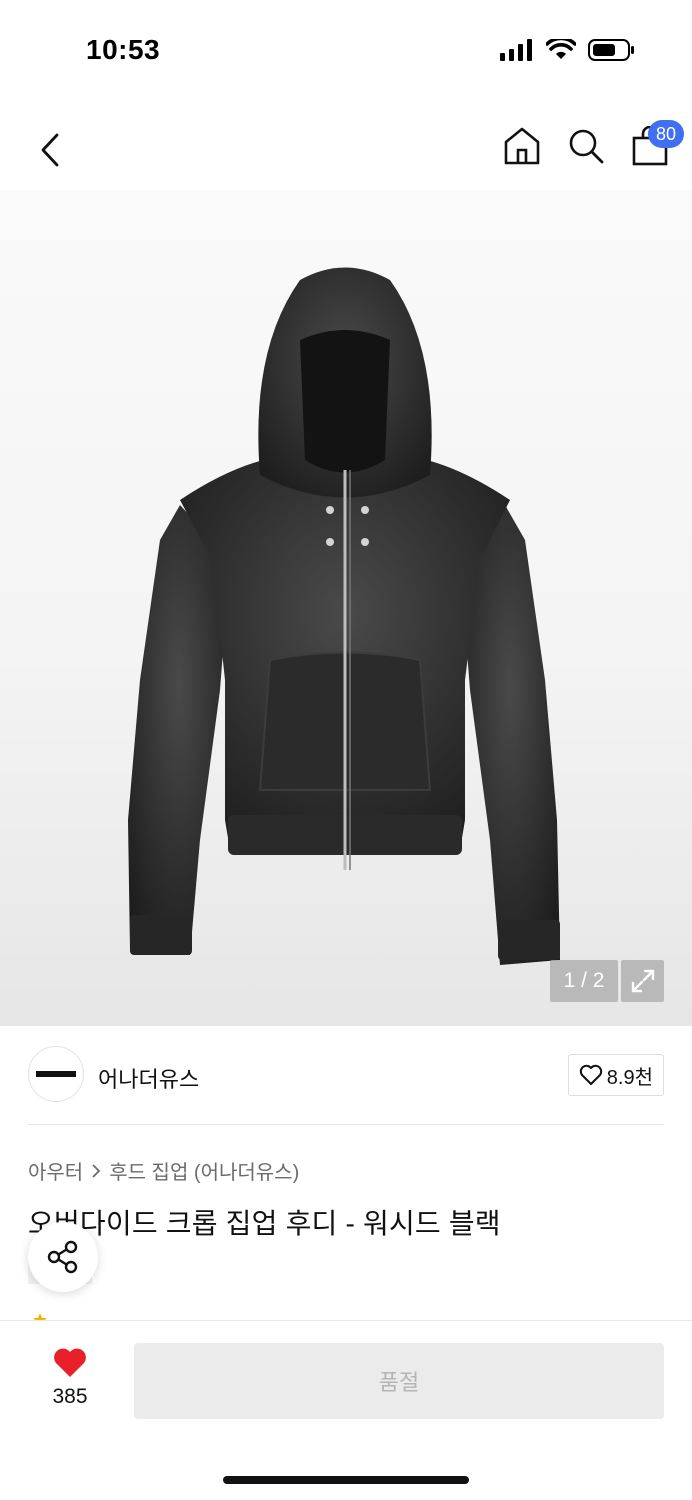 This screenshot has width=692, height=1500. Describe the element at coordinates (204, 1170) in the screenshot. I see `breadcrumb-subcategory: 후드 집업 (어나더유스)` at that location.